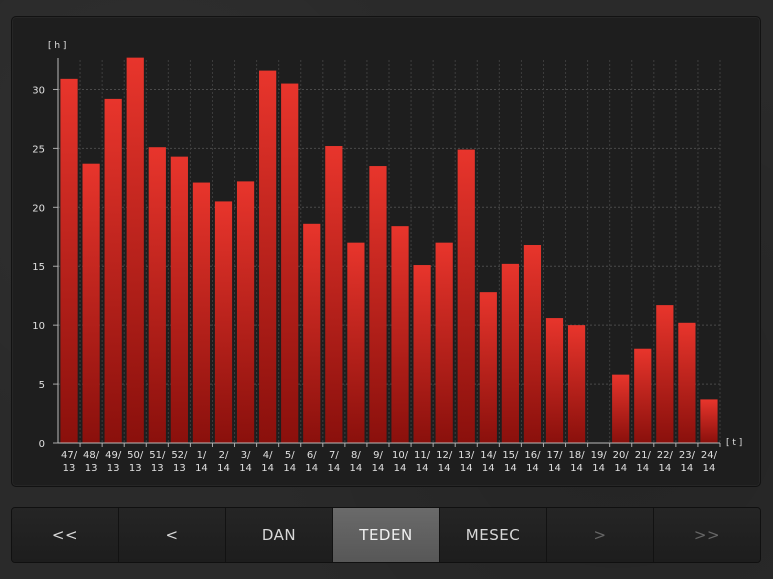  What do you see at coordinates (42, 444) in the screenshot?
I see `y-tick-label: 0` at bounding box center [42, 444].